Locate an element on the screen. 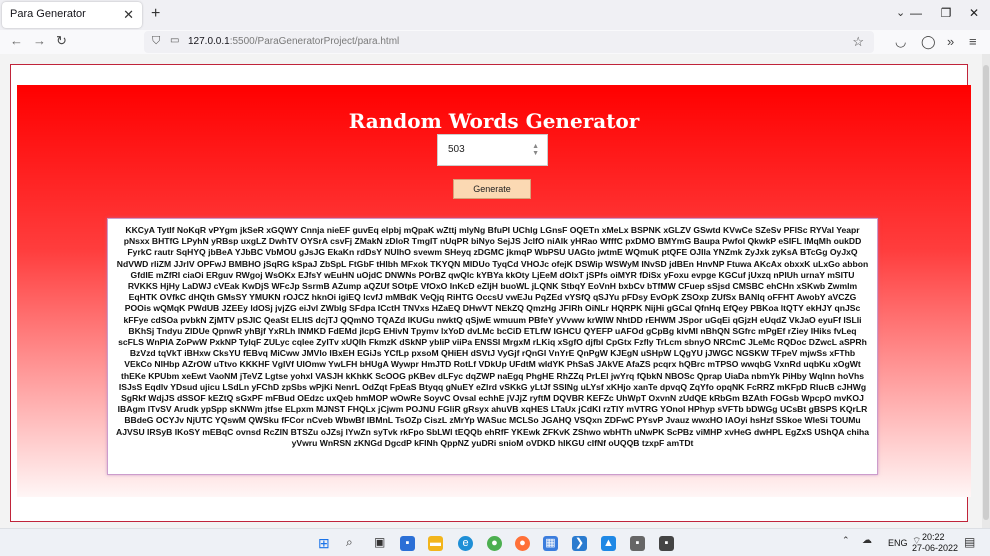 This screenshot has width=990, height=556. reload-icon: ↻ is located at coordinates (61, 41).